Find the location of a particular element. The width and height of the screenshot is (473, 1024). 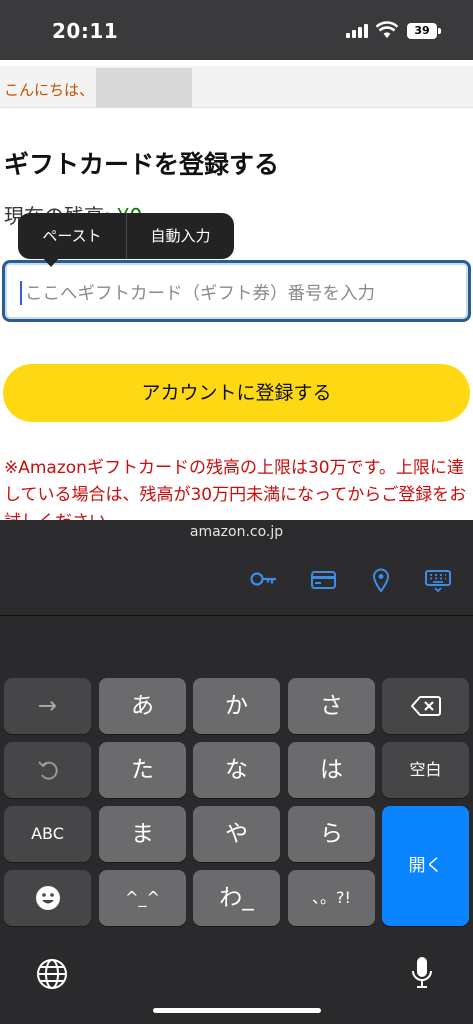

key-kaomoji: ^_^ is located at coordinates (142, 898).